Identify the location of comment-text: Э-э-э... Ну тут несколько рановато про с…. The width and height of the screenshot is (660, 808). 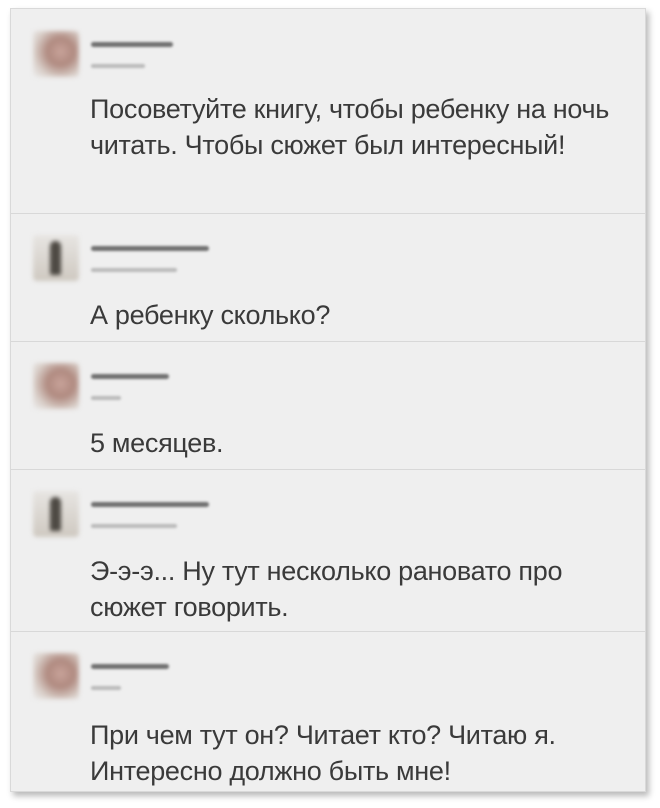
(326, 589).